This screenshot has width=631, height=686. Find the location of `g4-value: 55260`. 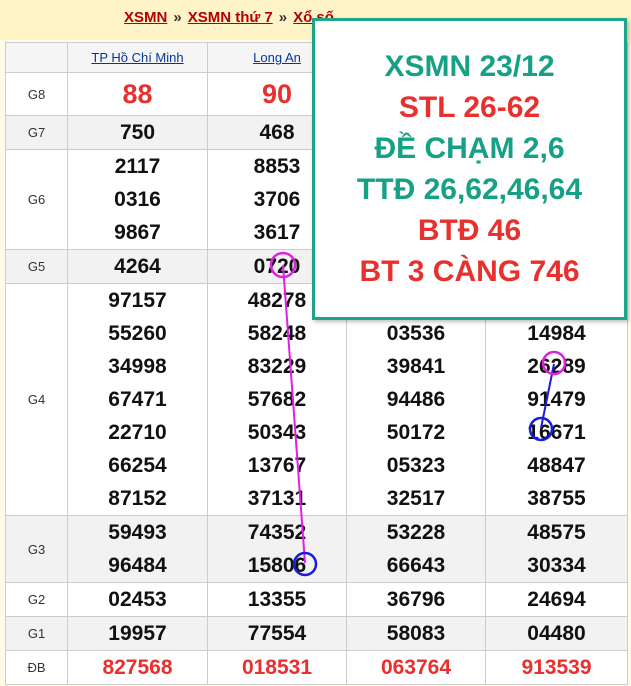

g4-value: 55260 is located at coordinates (137, 333).